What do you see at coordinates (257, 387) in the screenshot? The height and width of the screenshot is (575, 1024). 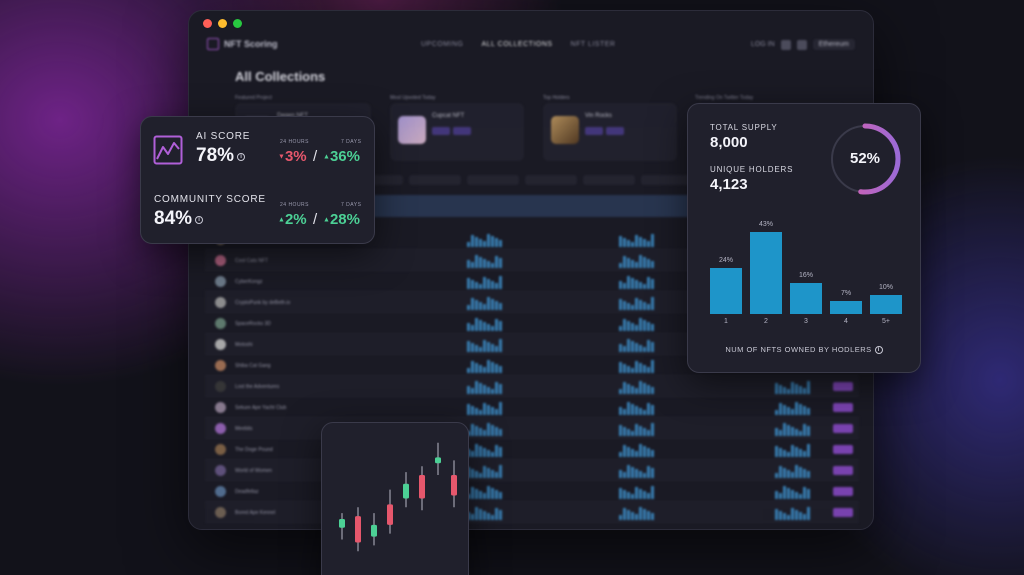 I see `collection-name: Lost the Adventures` at bounding box center [257, 387].